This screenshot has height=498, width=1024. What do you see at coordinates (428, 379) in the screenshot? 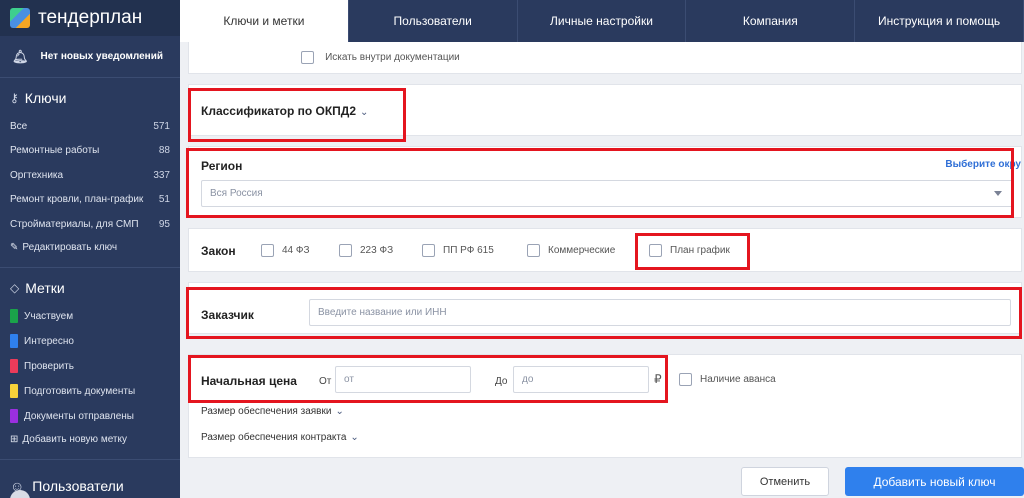
I see `highlight-price` at bounding box center [428, 379].